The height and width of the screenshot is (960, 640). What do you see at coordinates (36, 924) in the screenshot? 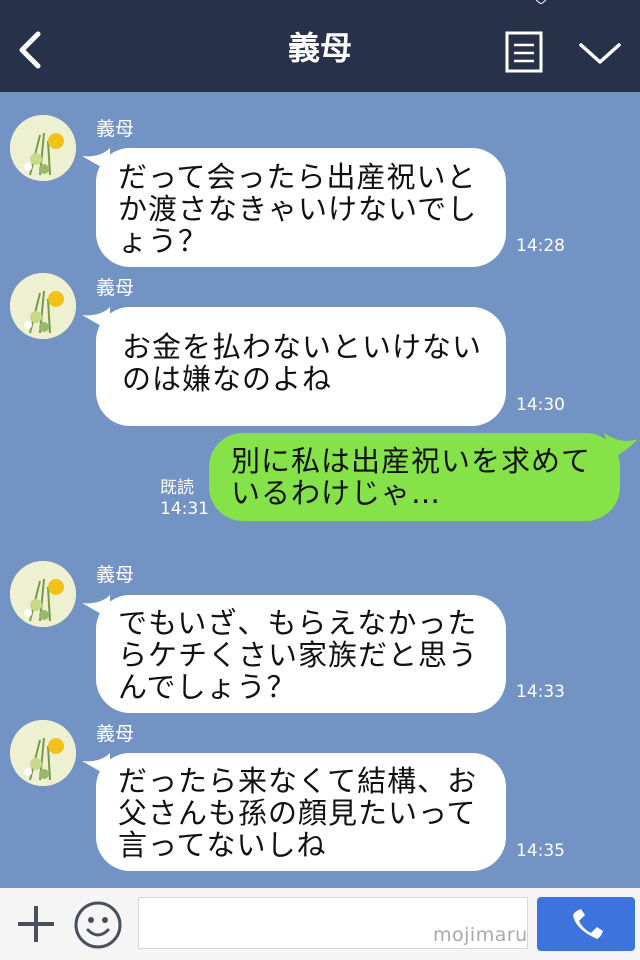
I see `plus-icon` at bounding box center [36, 924].